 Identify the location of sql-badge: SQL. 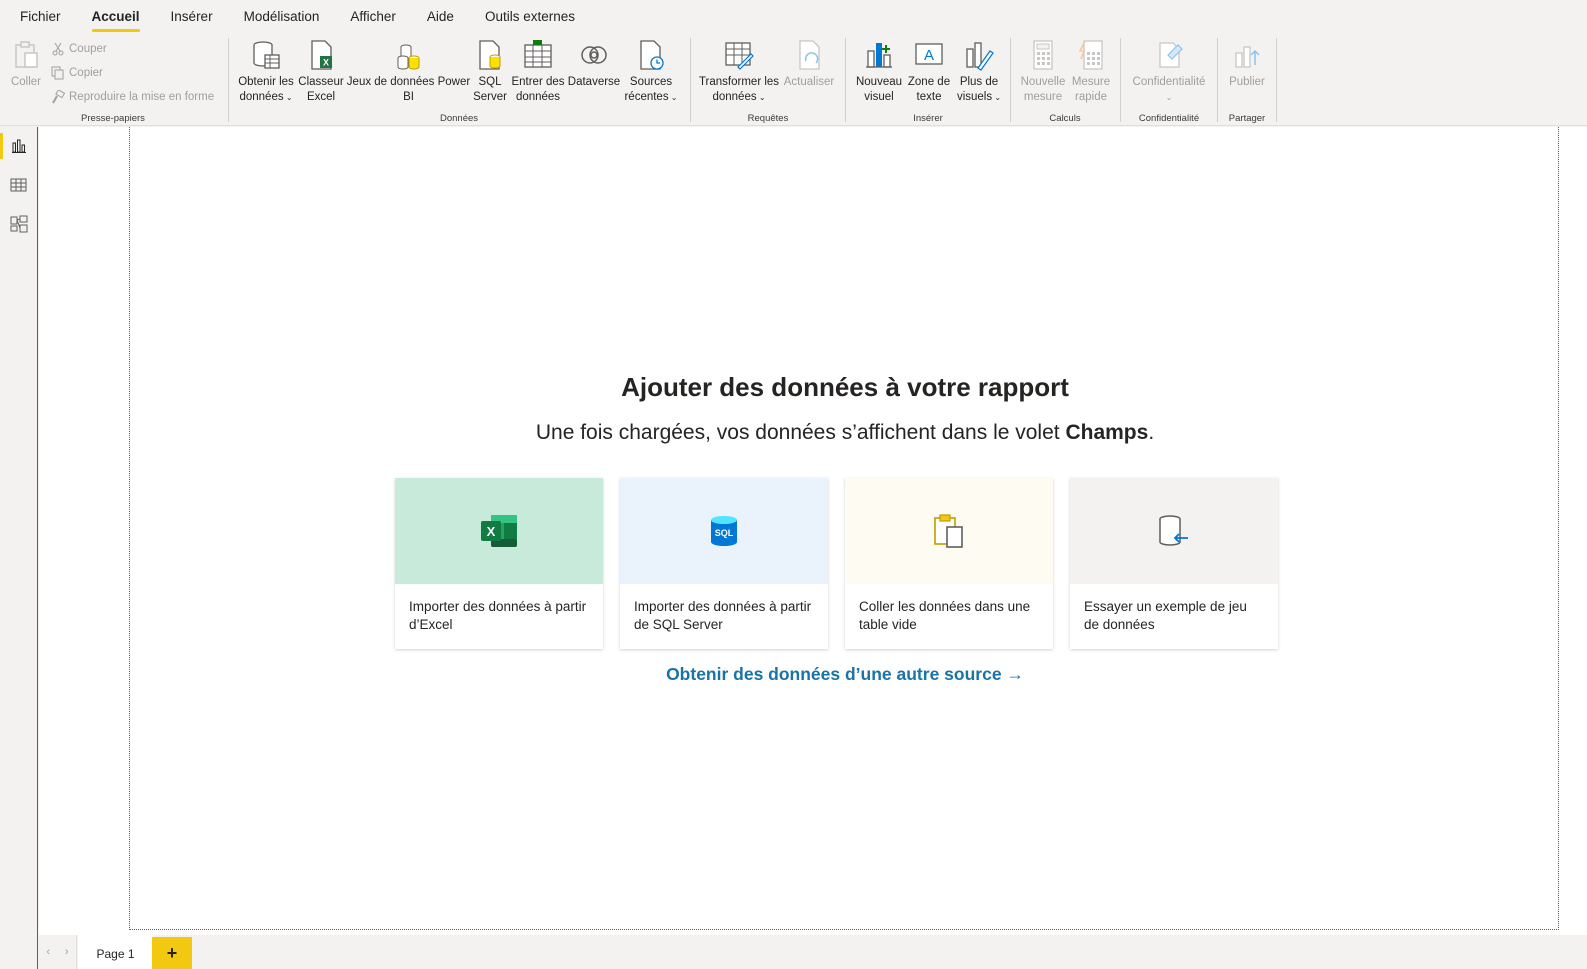
(724, 533).